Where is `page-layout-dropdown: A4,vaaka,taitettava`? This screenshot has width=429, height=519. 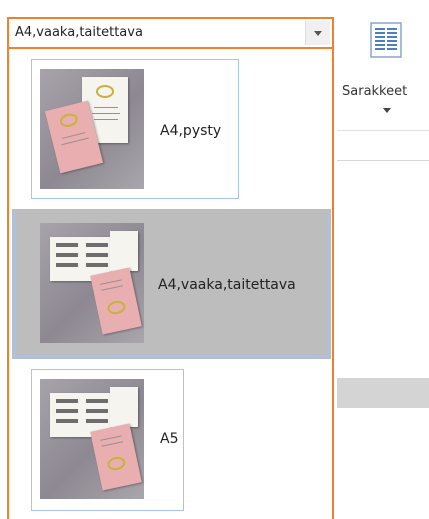 page-layout-dropdown: A4,vaaka,taitettava is located at coordinates (170, 33).